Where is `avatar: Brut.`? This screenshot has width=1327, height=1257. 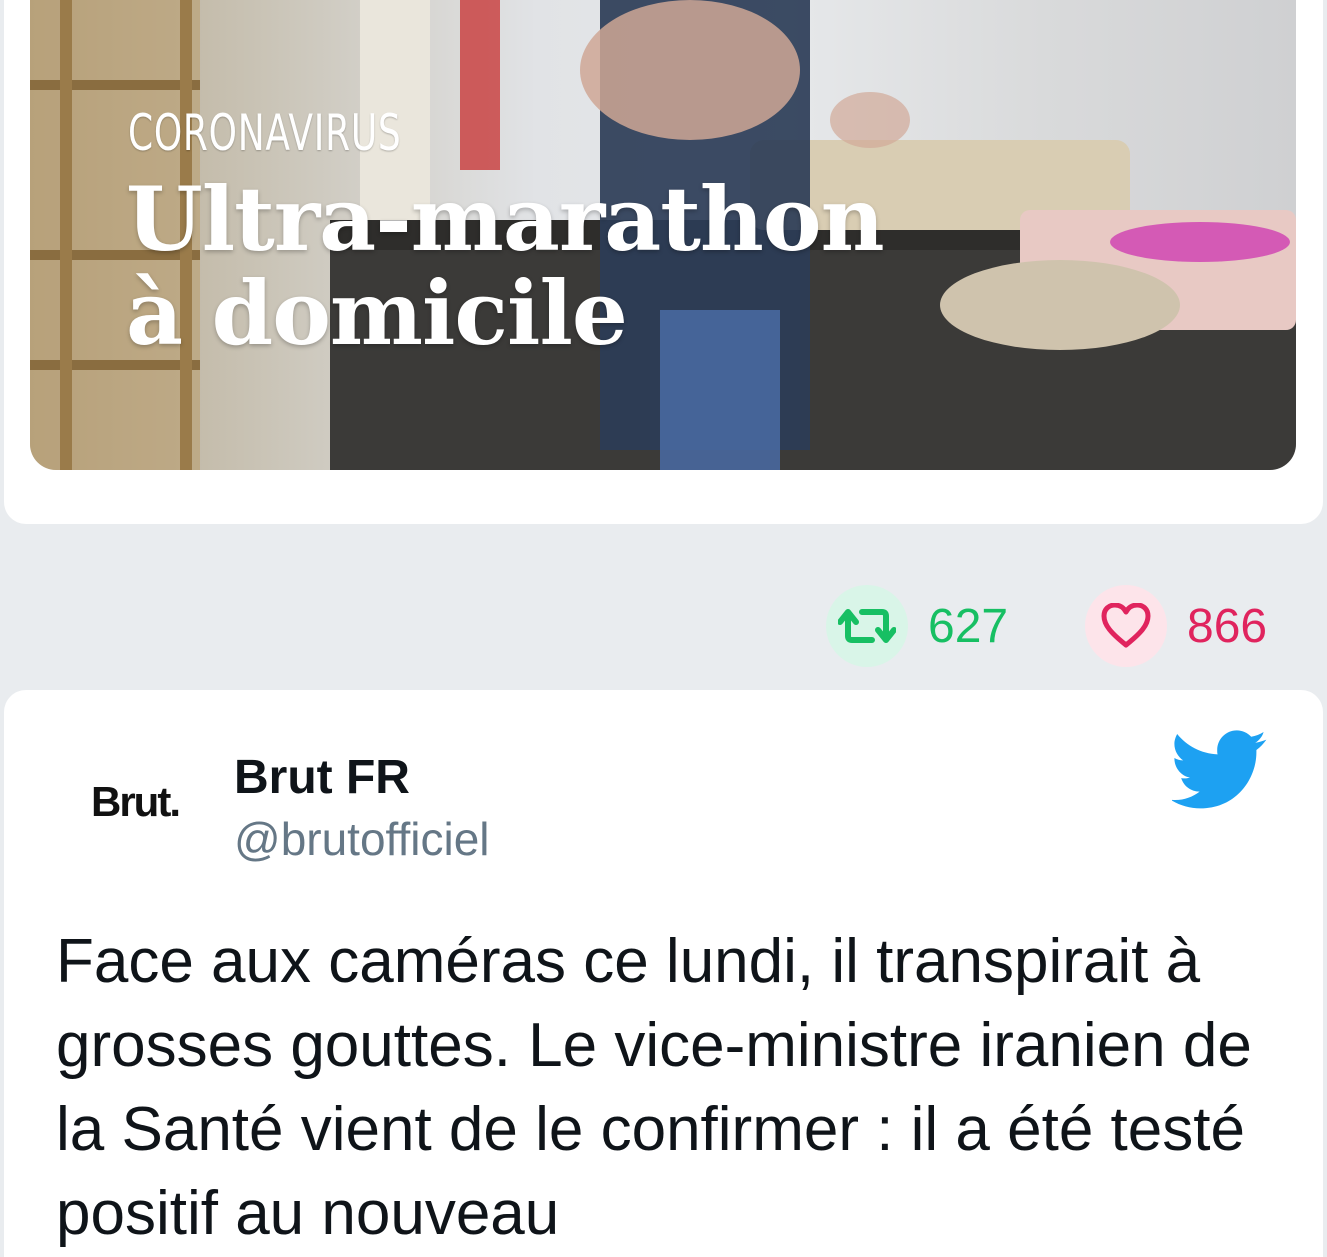
avatar: Brut. is located at coordinates (135, 802).